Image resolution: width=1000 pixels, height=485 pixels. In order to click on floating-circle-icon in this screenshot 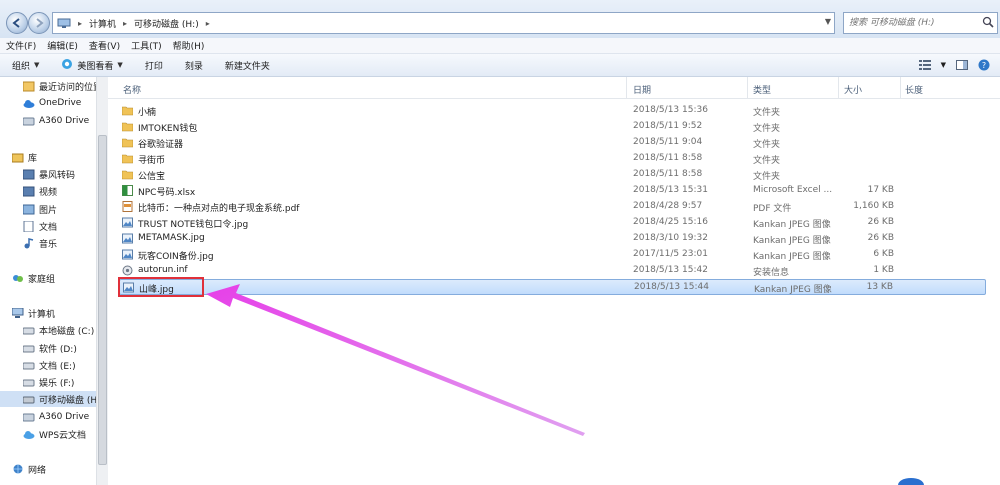, I will do `click(911, 481)`.